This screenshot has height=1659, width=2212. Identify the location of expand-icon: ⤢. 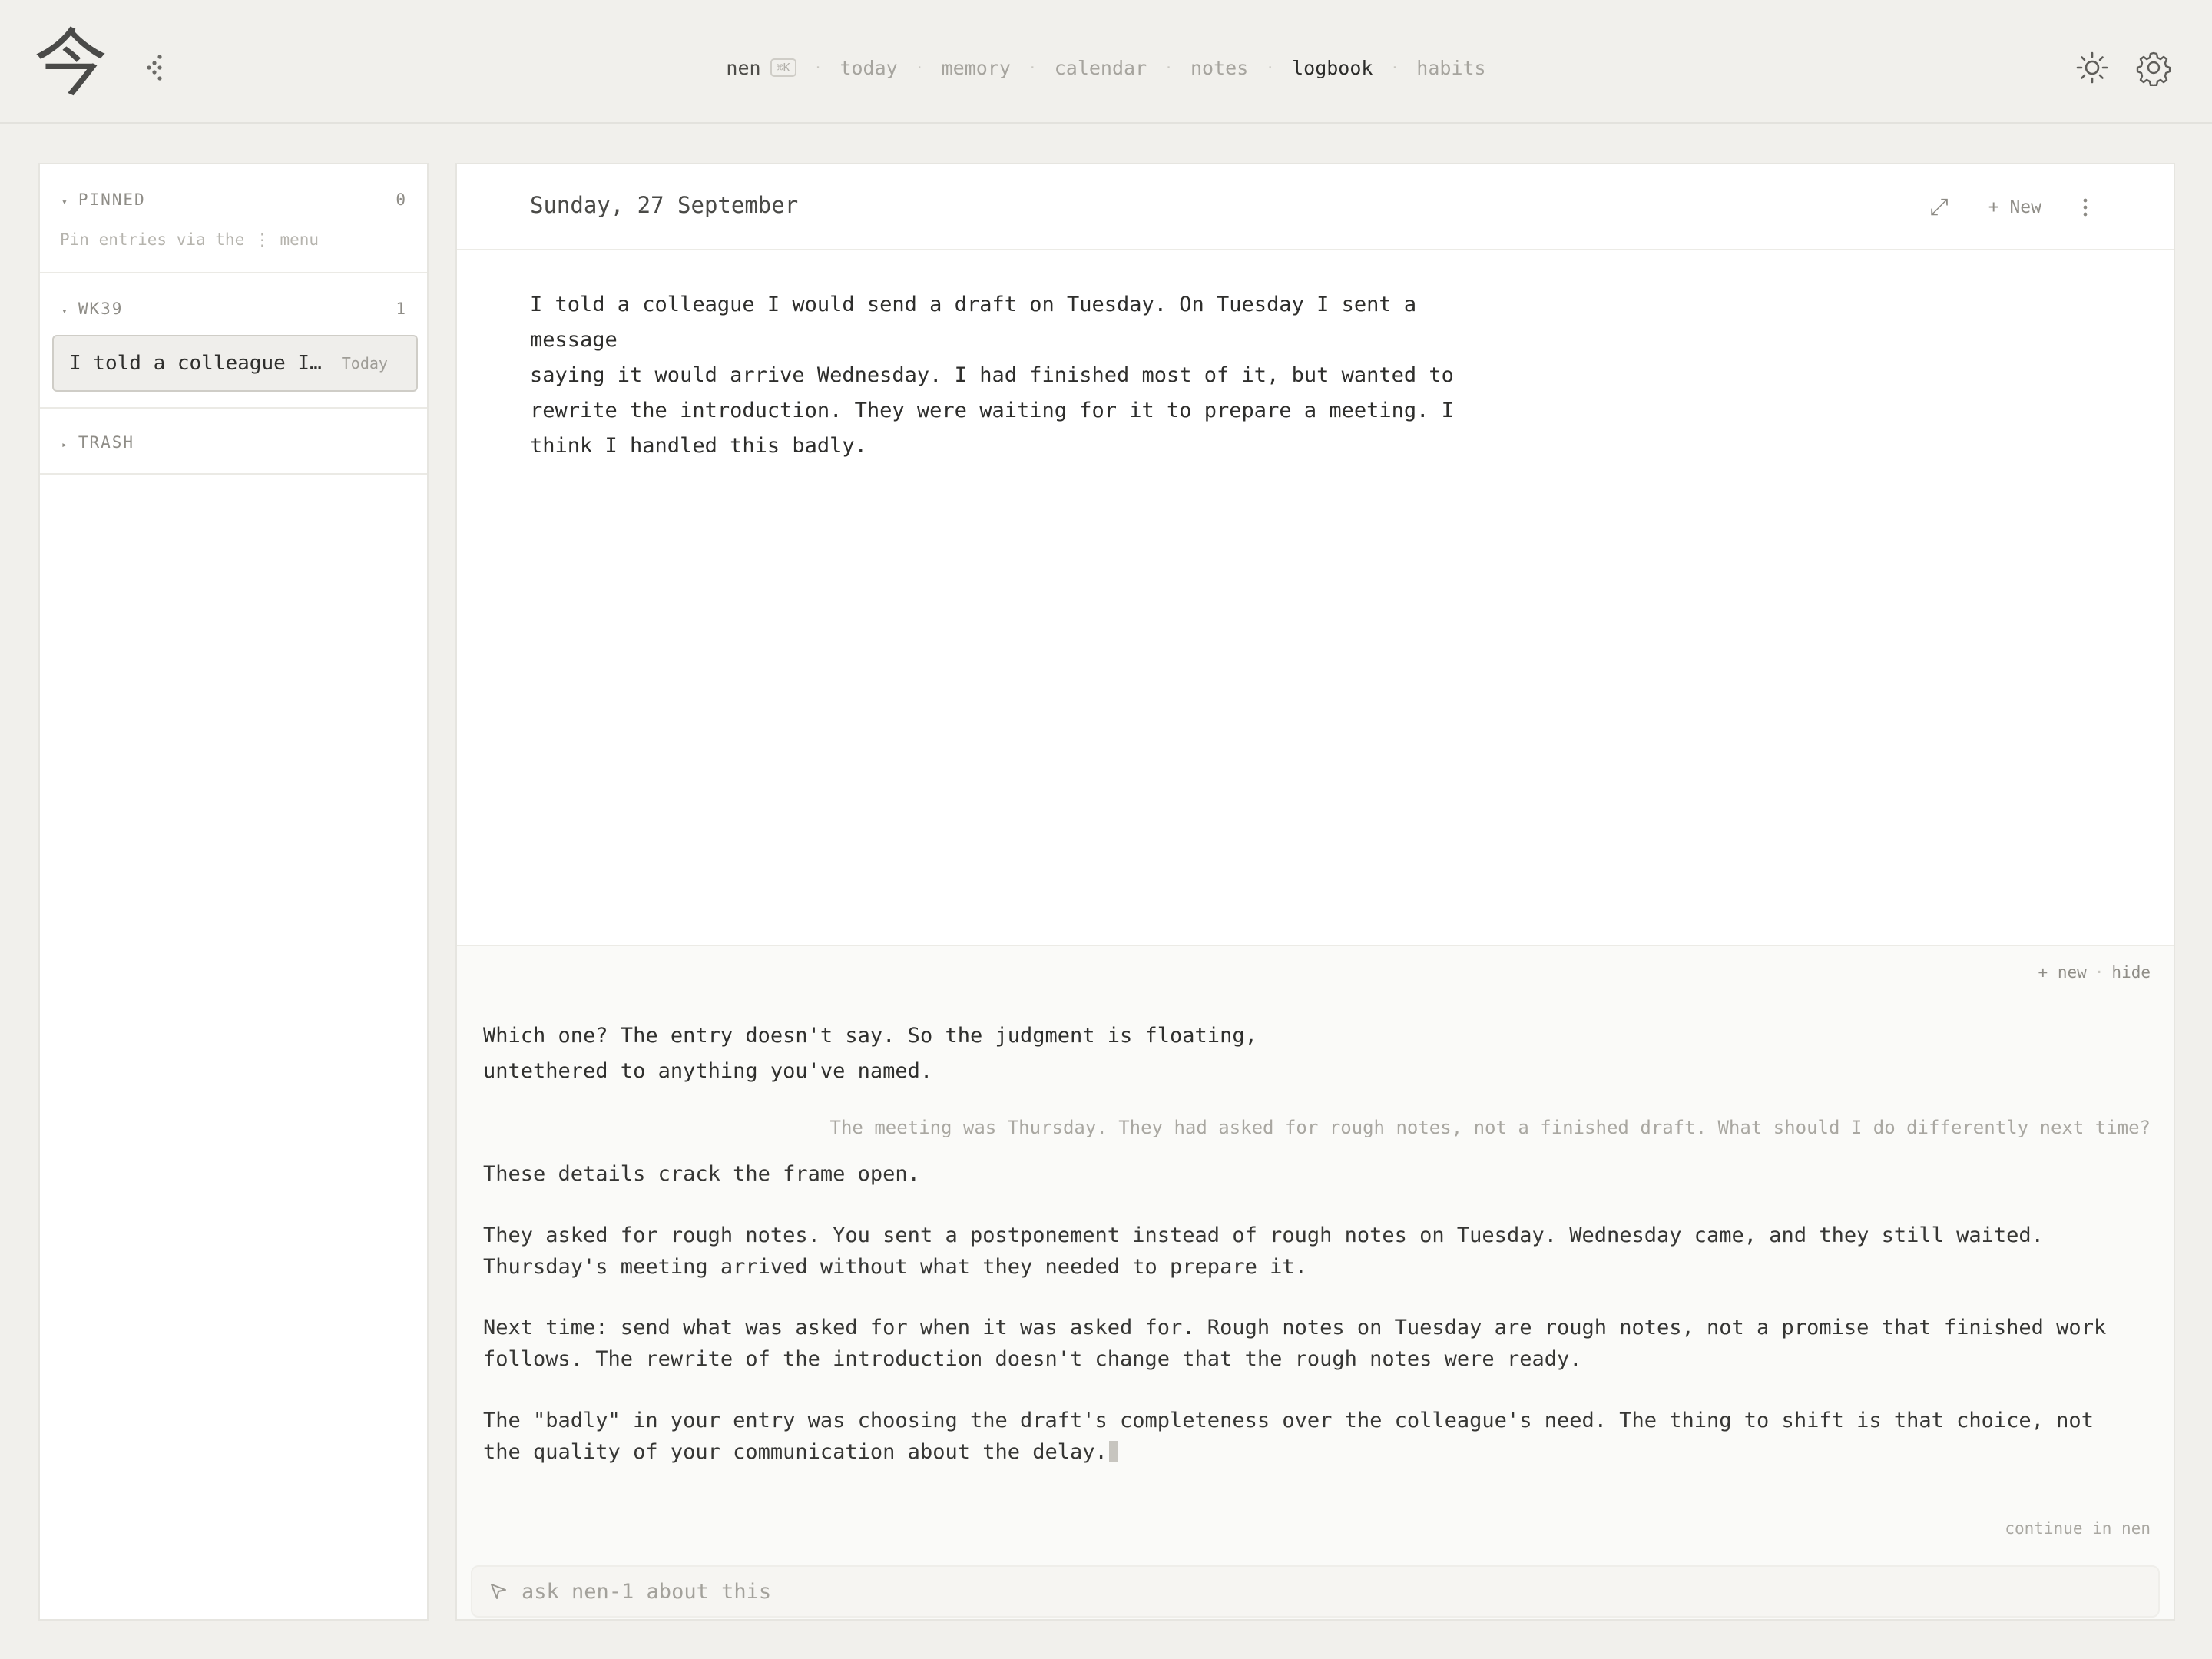
(1940, 207).